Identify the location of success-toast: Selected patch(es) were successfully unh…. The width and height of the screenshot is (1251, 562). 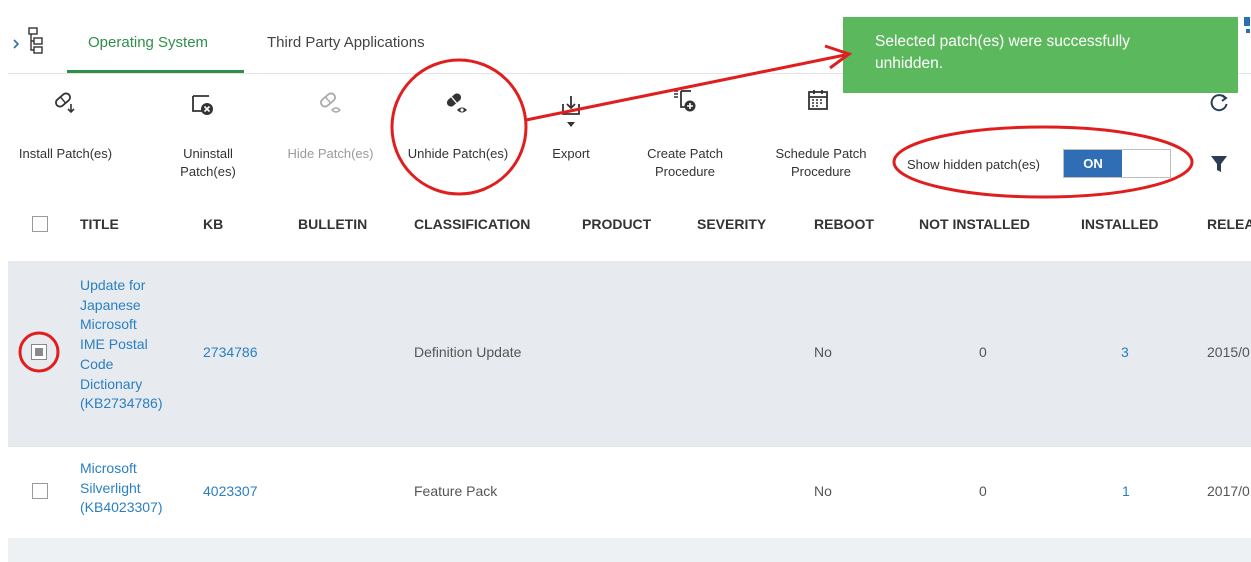
(1040, 55).